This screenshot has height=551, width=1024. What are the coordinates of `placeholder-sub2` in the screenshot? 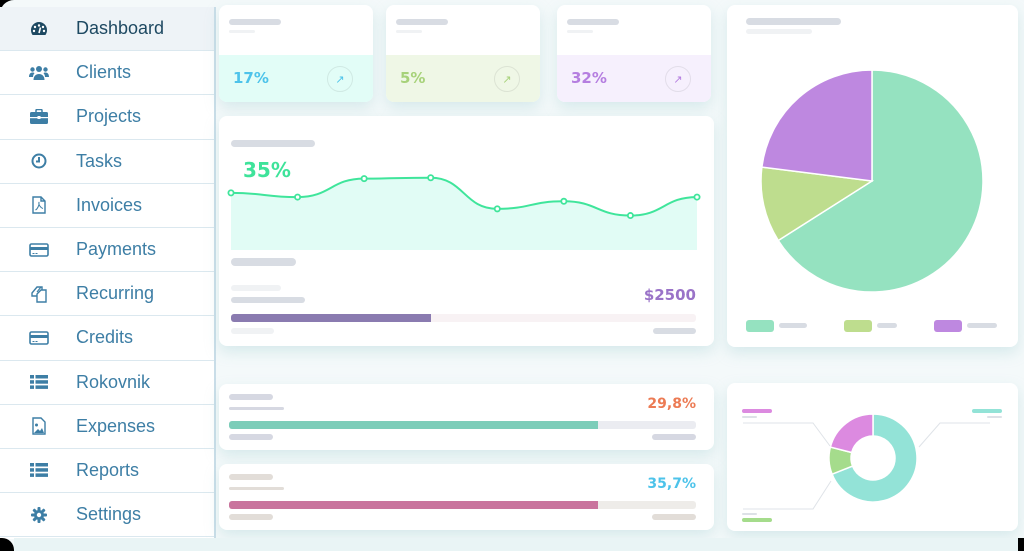 It's located at (268, 300).